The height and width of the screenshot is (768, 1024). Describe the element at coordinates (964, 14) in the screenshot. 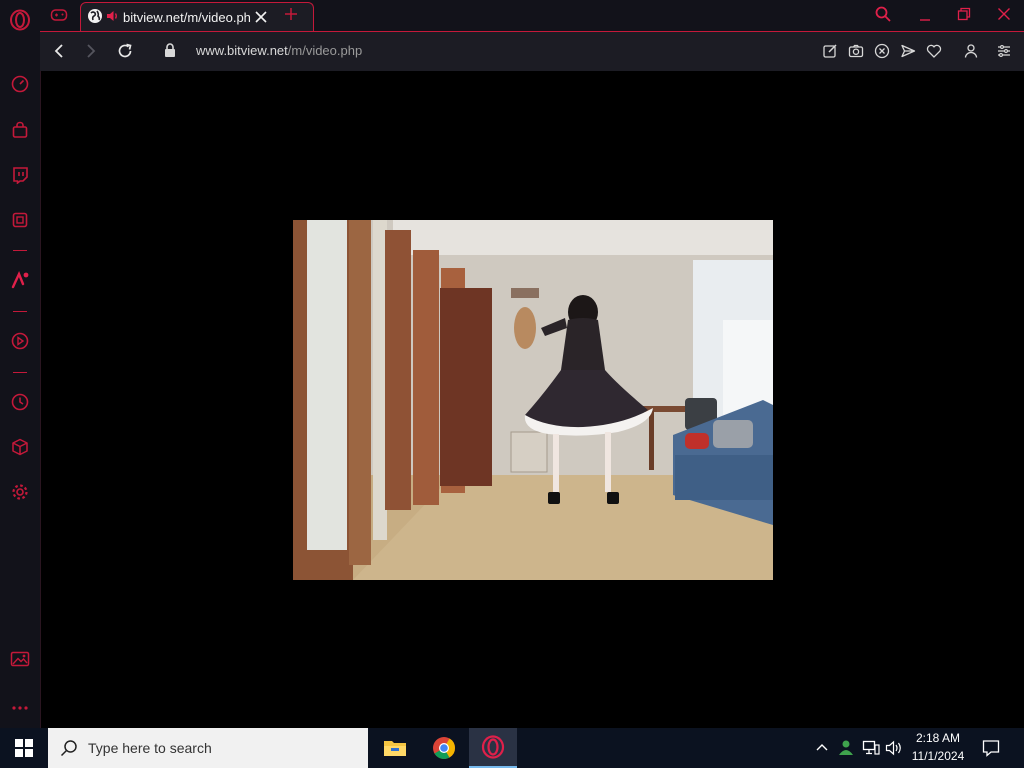

I see `restore-icon` at that location.